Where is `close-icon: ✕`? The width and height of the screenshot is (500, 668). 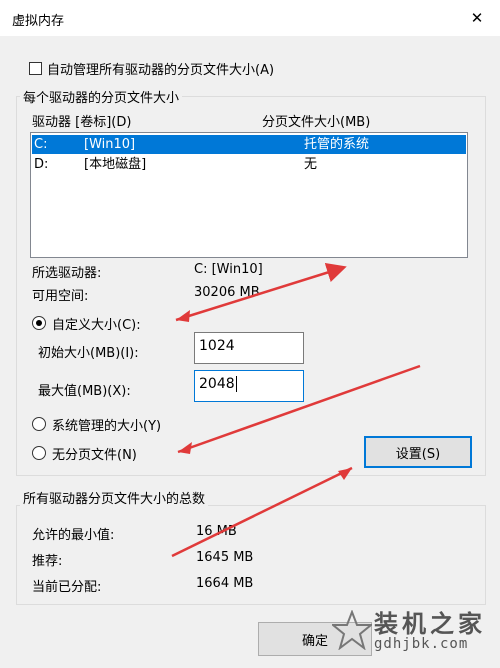
close-icon: ✕ is located at coordinates (477, 18).